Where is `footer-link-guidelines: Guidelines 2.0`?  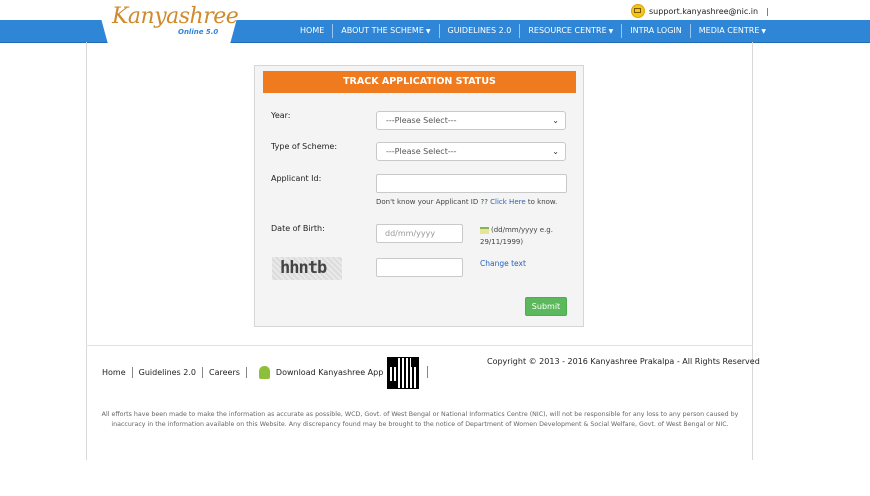 footer-link-guidelines: Guidelines 2.0 is located at coordinates (168, 372).